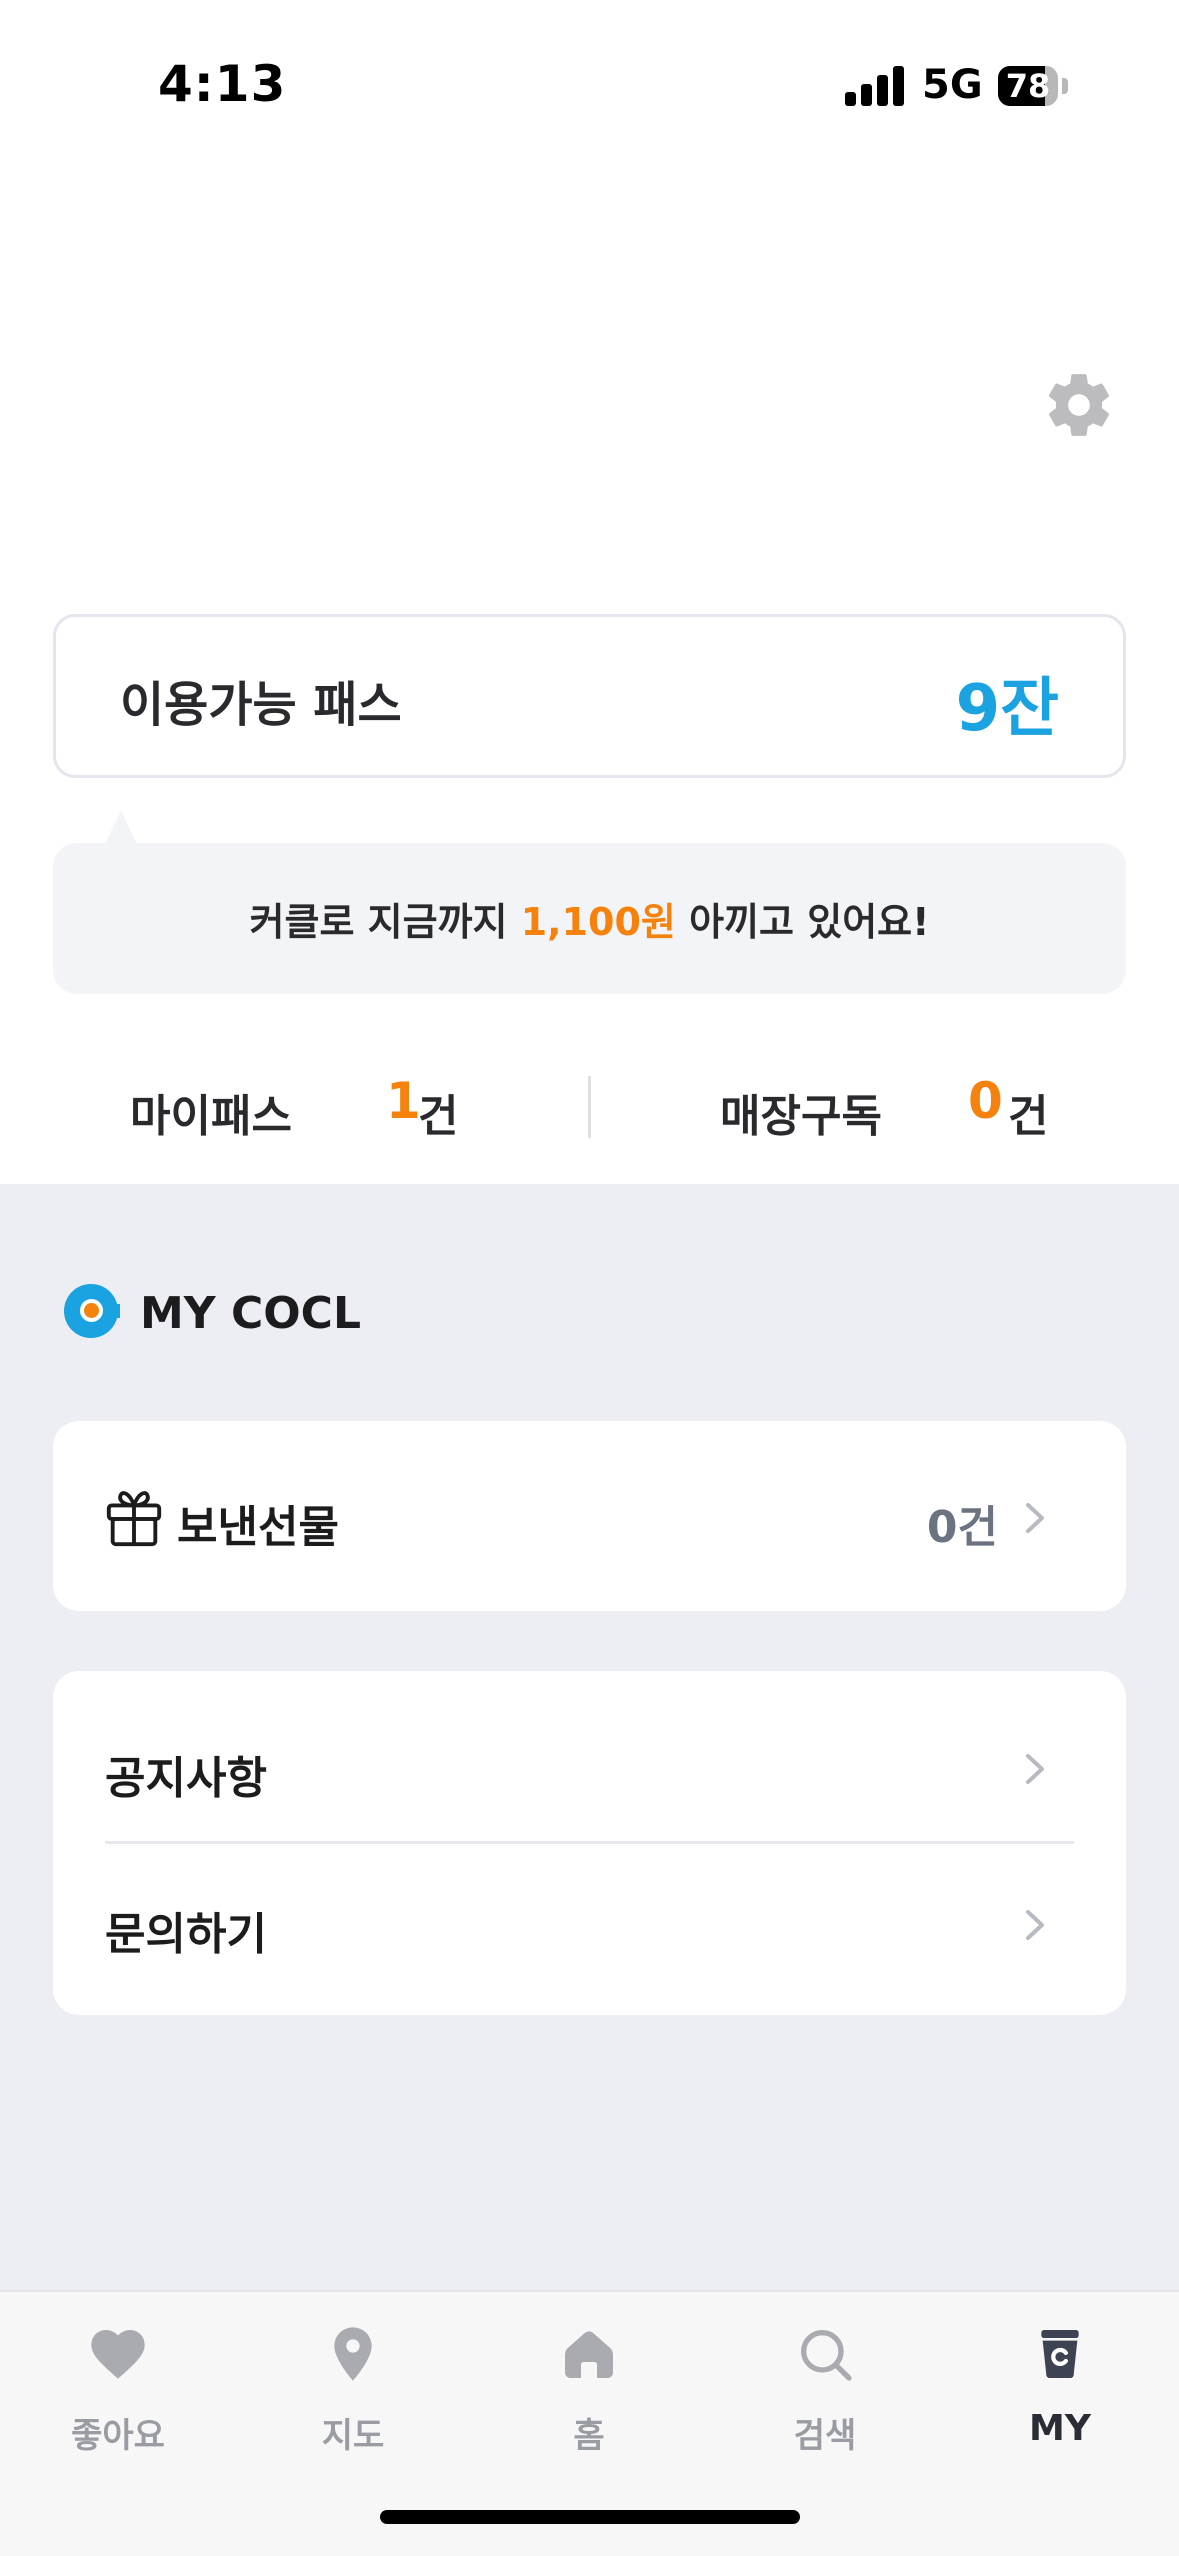  I want to click on cocl-logo-icon, so click(92, 1311).